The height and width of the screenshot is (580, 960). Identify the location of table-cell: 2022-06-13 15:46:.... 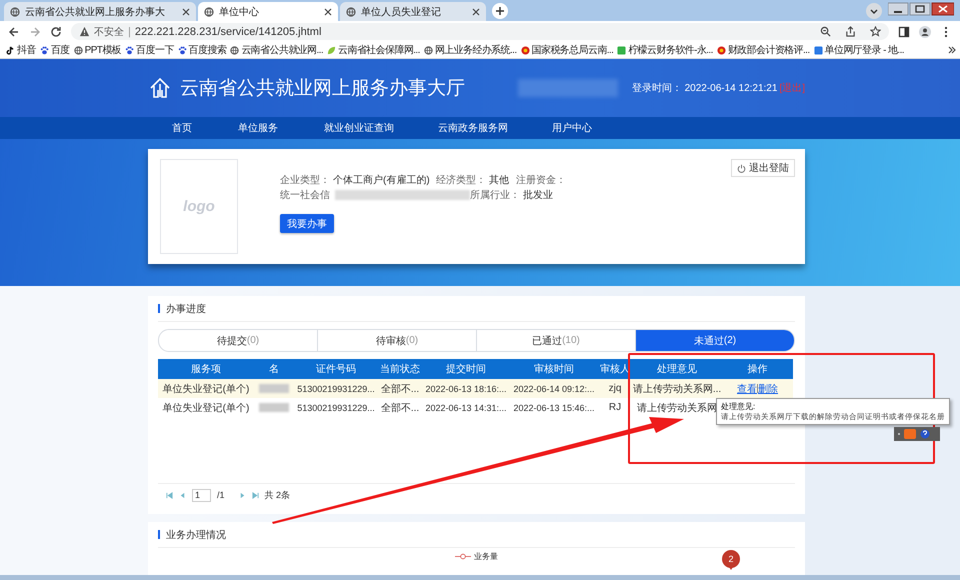
(554, 407).